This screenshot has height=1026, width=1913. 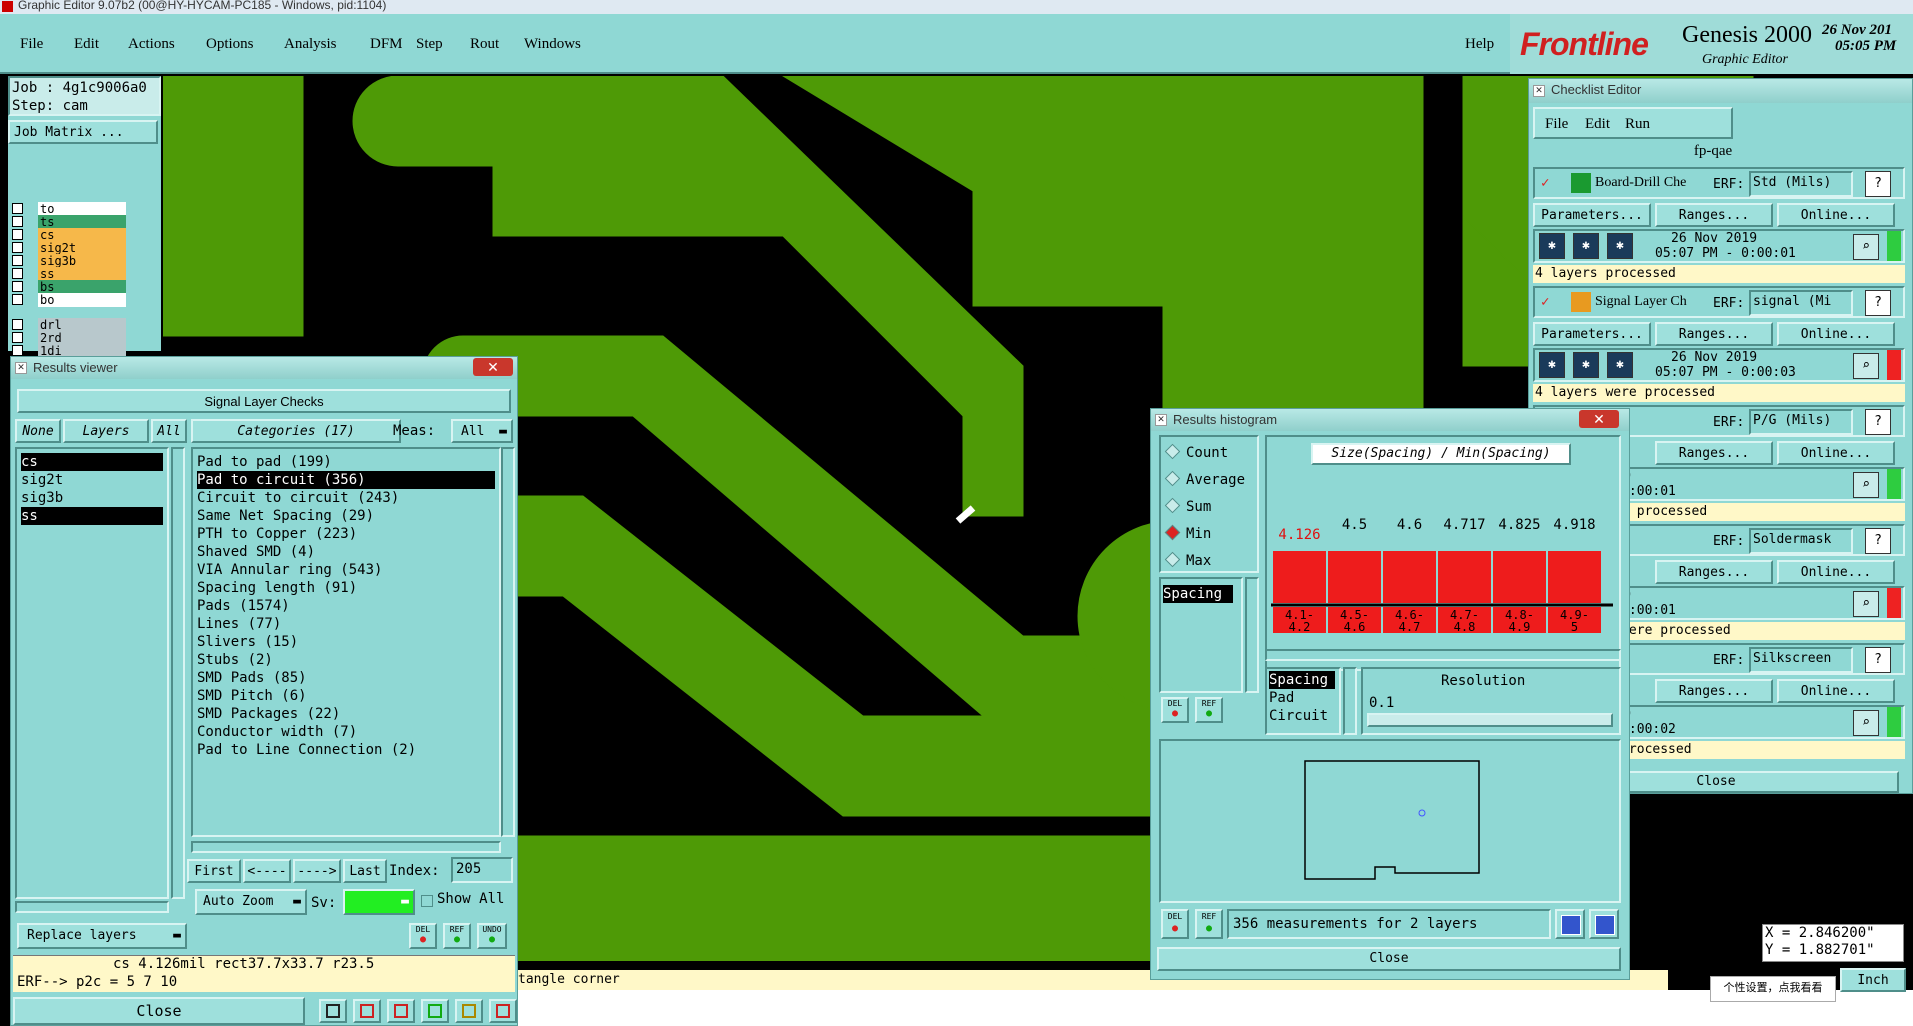 I want to click on results-viewer-titlebar: ✕ Results viewer ✕, so click(x=264, y=368).